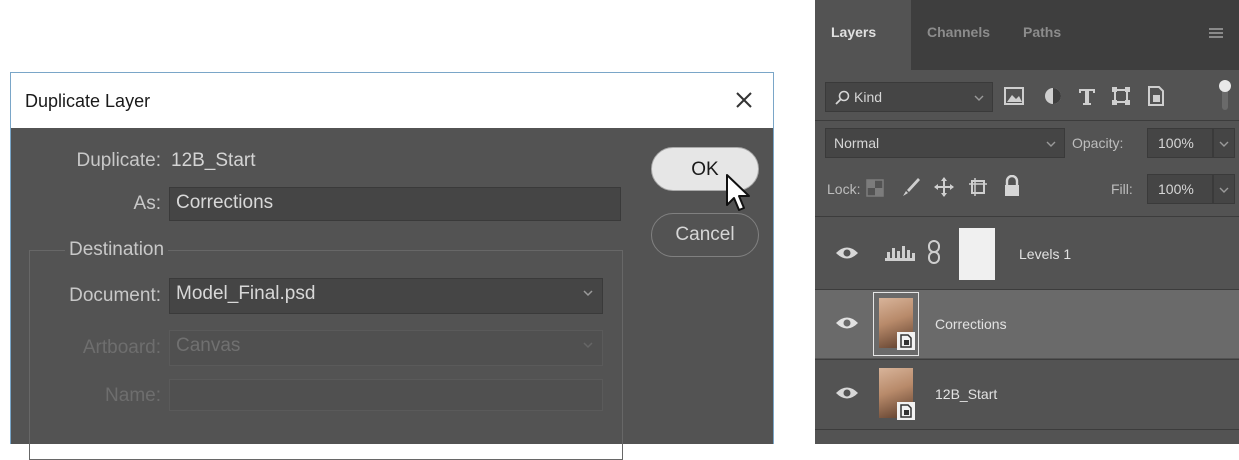 The width and height of the screenshot is (1239, 460). Describe the element at coordinates (208, 345) in the screenshot. I see `artboard-select-value: Canvas` at that location.